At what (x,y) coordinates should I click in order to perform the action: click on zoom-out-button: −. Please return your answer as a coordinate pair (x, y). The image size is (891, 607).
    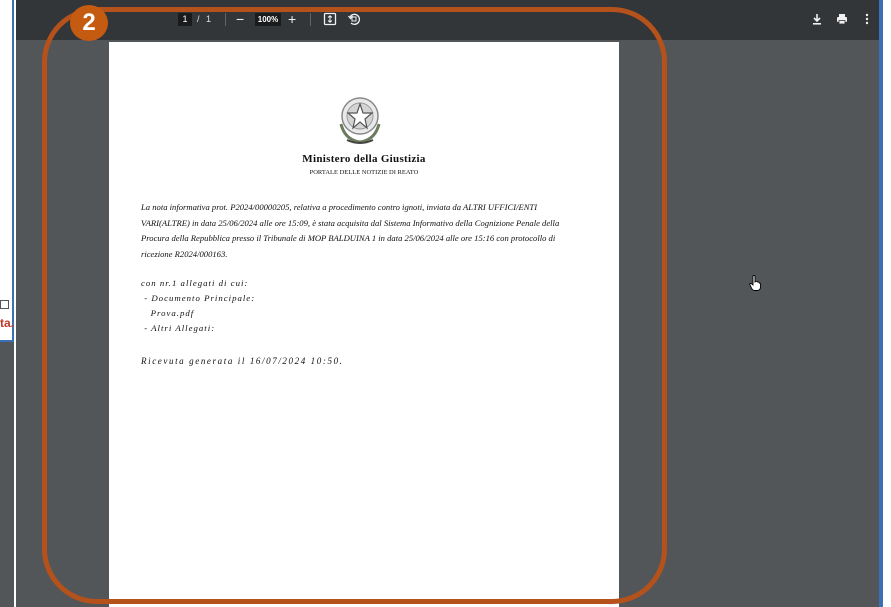
    Looking at the image, I should click on (240, 19).